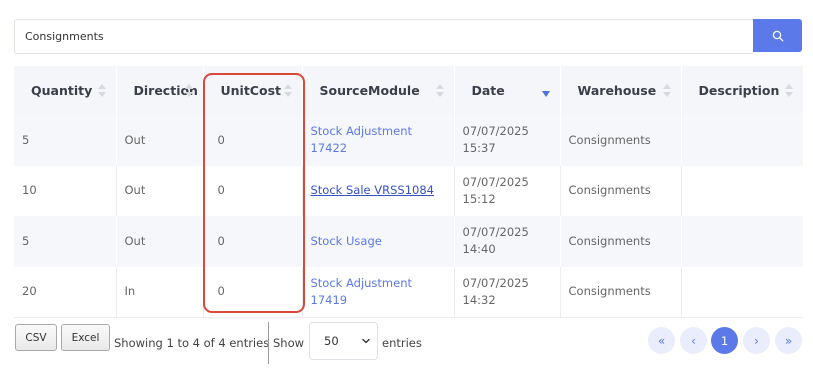  I want to click on sort-descending-icon, so click(545, 94).